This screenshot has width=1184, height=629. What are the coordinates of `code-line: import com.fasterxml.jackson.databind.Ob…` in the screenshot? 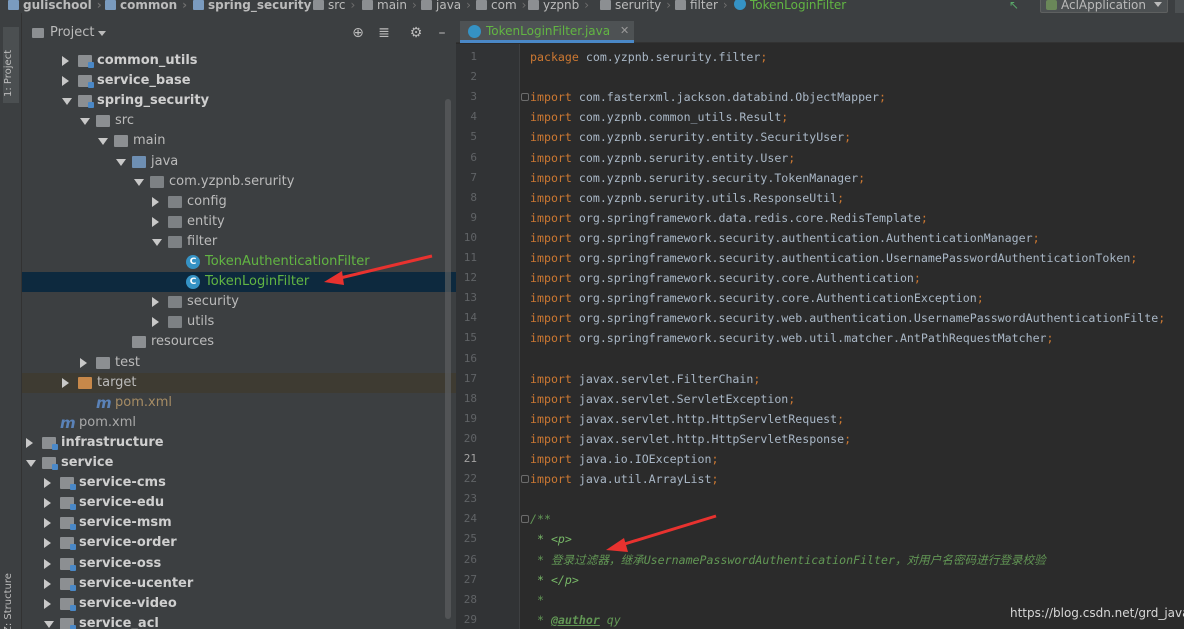 It's located at (820, 97).